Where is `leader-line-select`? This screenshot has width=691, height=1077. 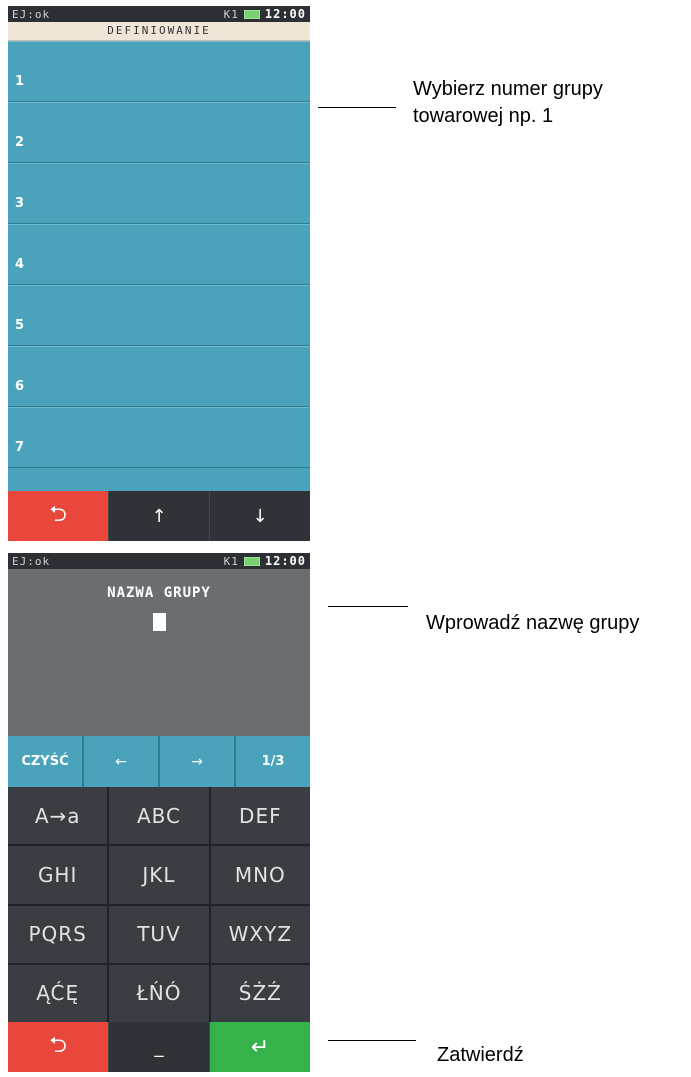
leader-line-select is located at coordinates (357, 107).